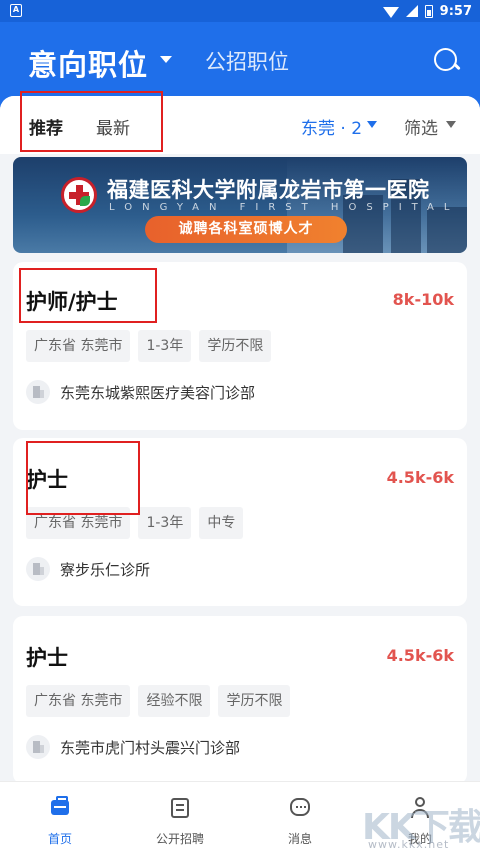 Image resolution: width=480 pixels, height=853 pixels. I want to click on company-name: 东莞市虎门村头震兴门诊部, so click(150, 747).